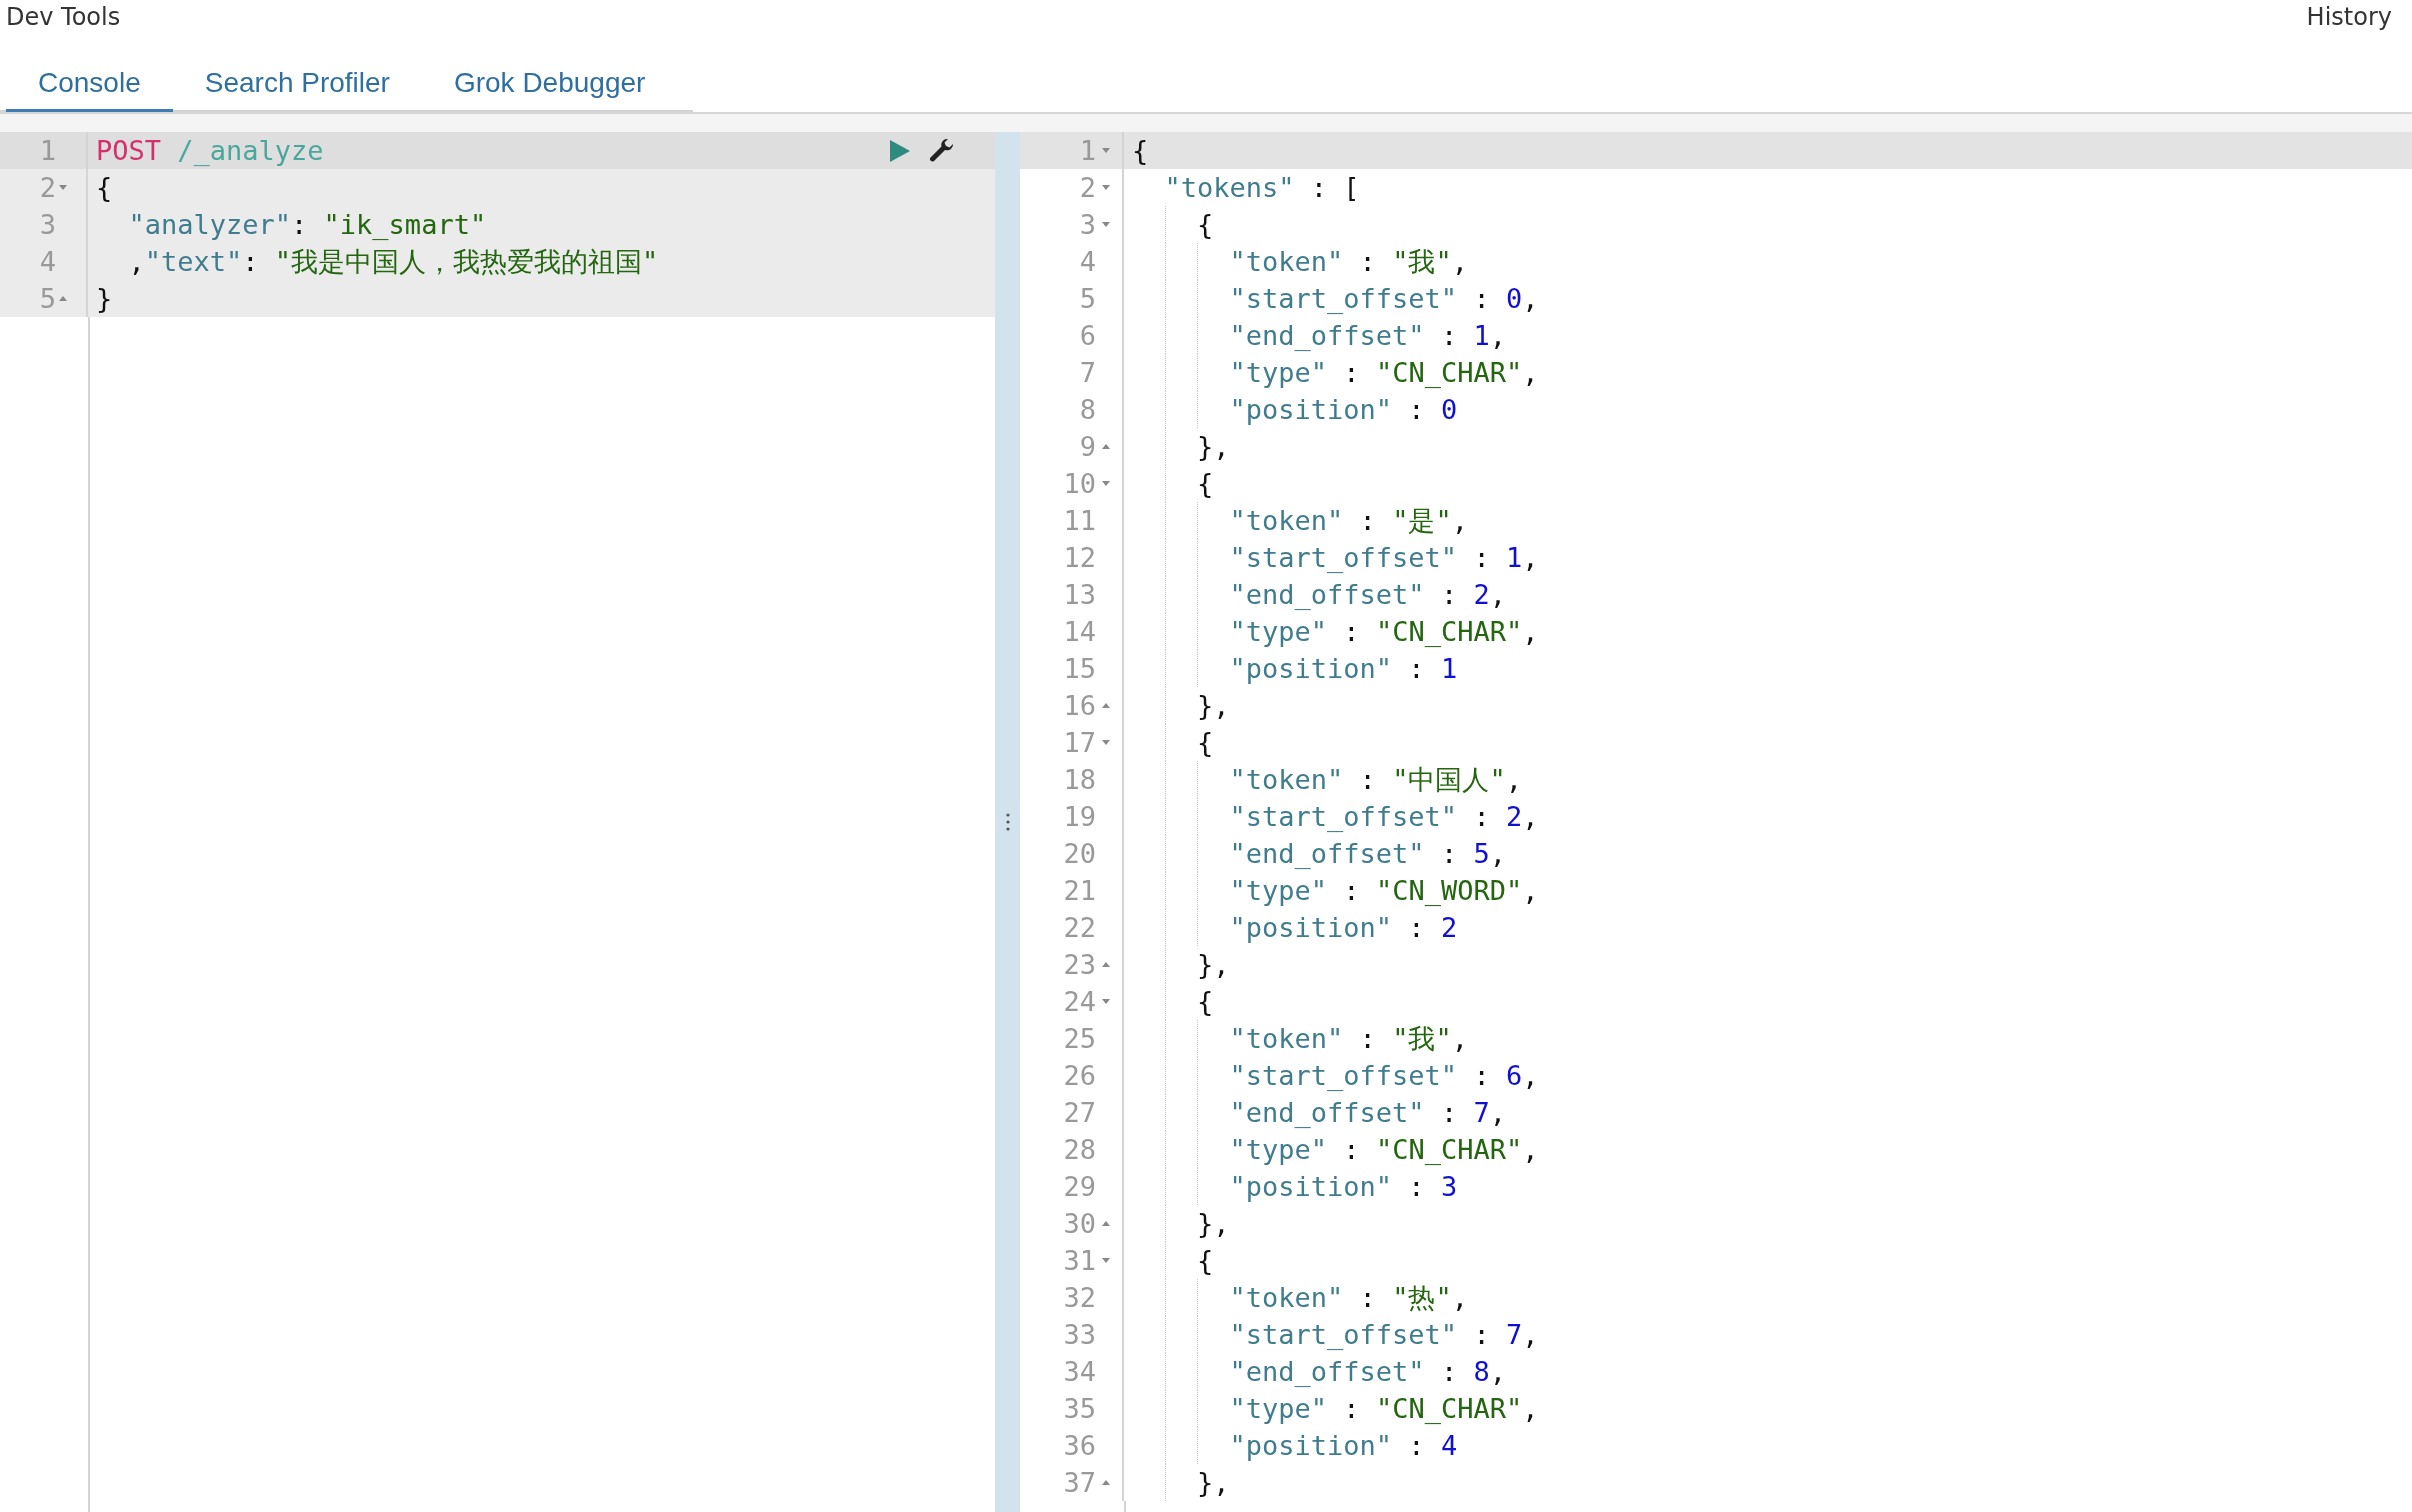 The height and width of the screenshot is (1512, 2412). I want to click on line-number: 3, so click(1087, 224).